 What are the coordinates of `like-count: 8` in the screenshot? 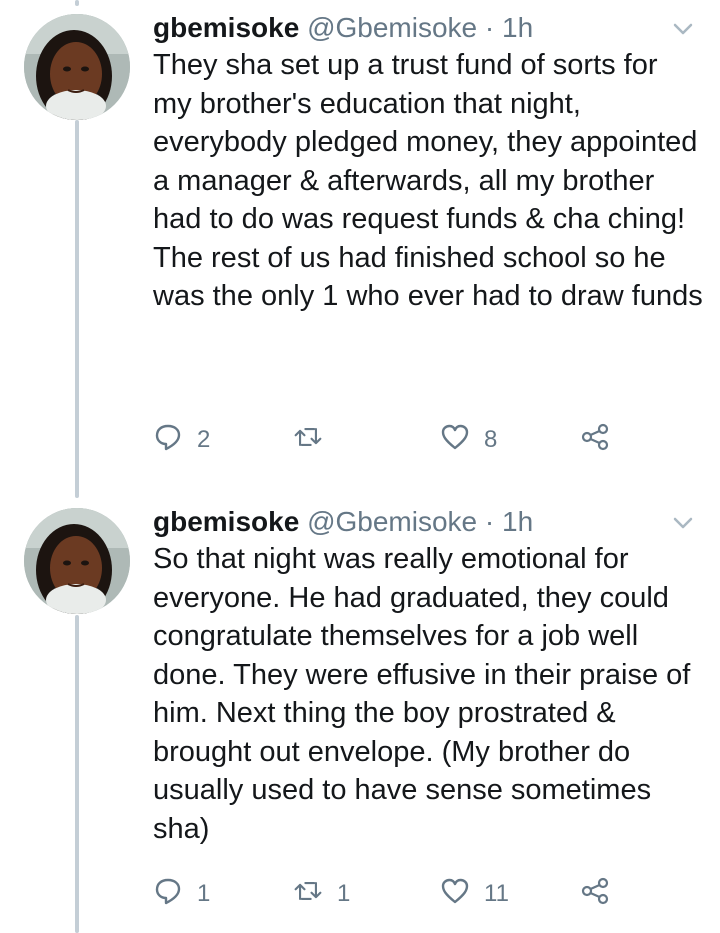 It's located at (491, 439).